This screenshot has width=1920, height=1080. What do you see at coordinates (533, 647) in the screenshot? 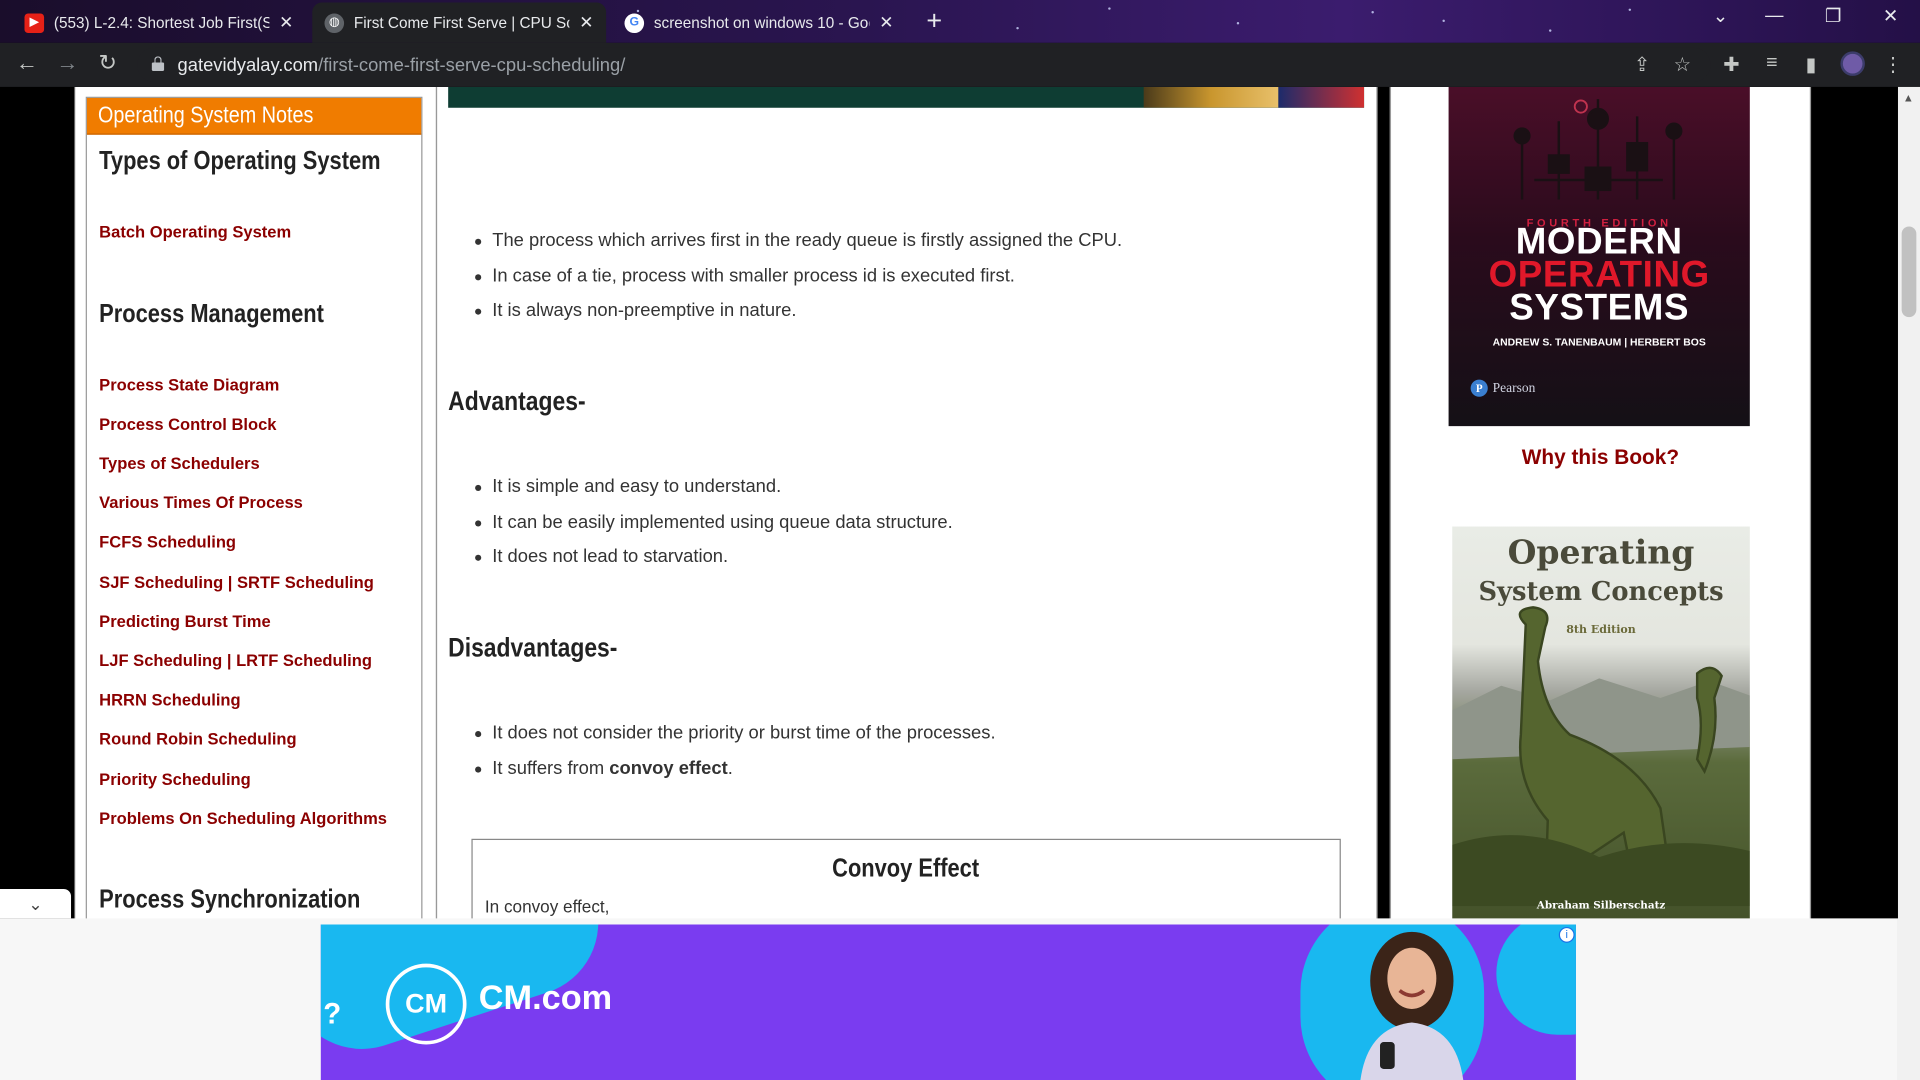
I see `heading-text: Disadvantages-` at bounding box center [533, 647].